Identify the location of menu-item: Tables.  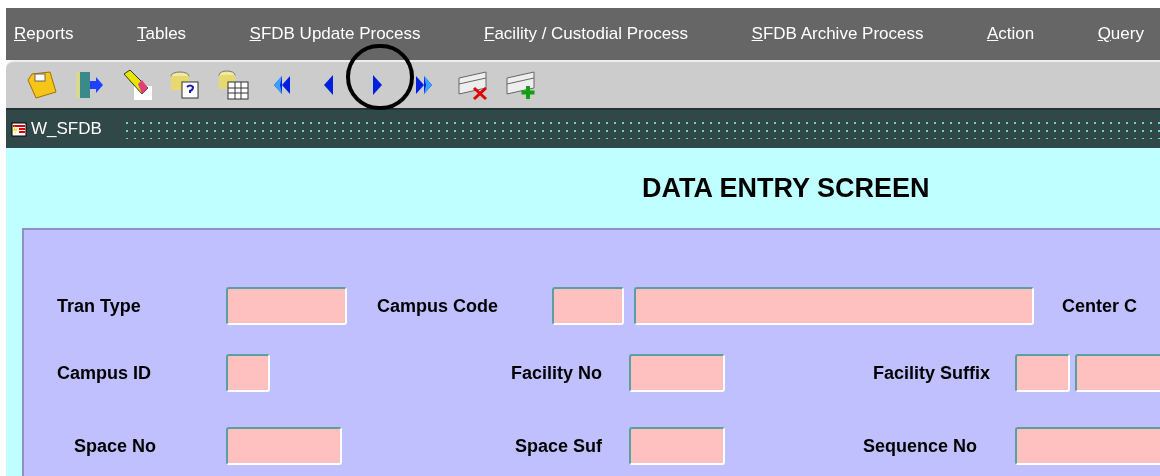
(161, 34).